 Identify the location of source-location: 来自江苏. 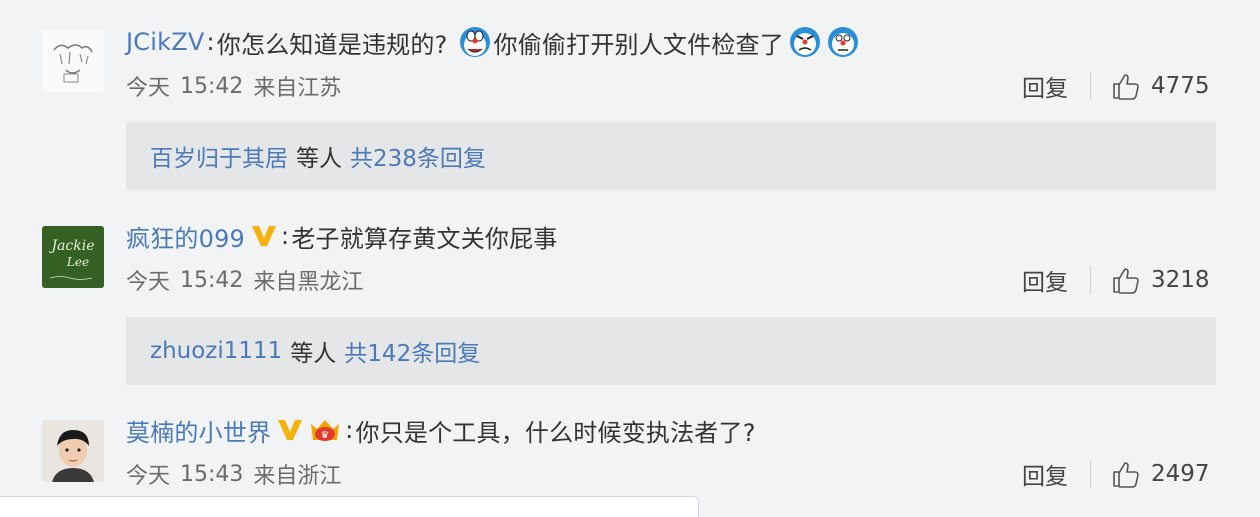
(297, 88).